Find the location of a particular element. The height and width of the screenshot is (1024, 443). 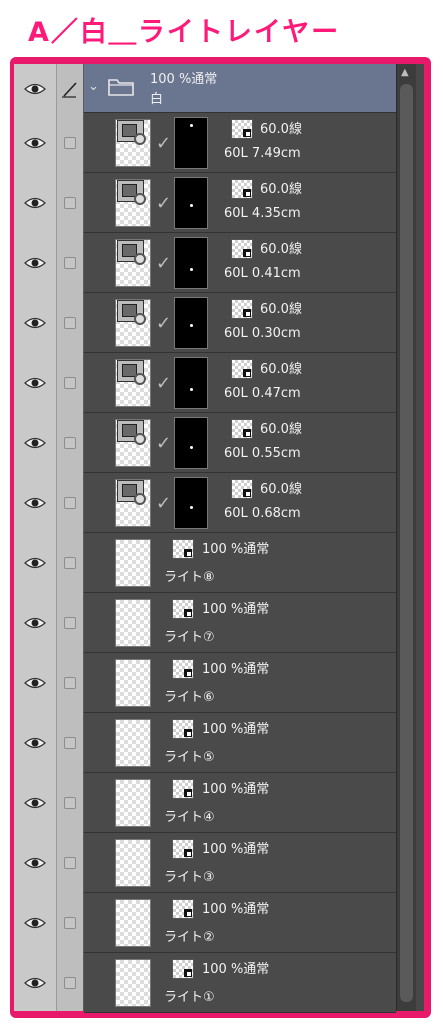

line-layer-row: ✓ 60.0線 60L 0.30cm is located at coordinates (240, 323).